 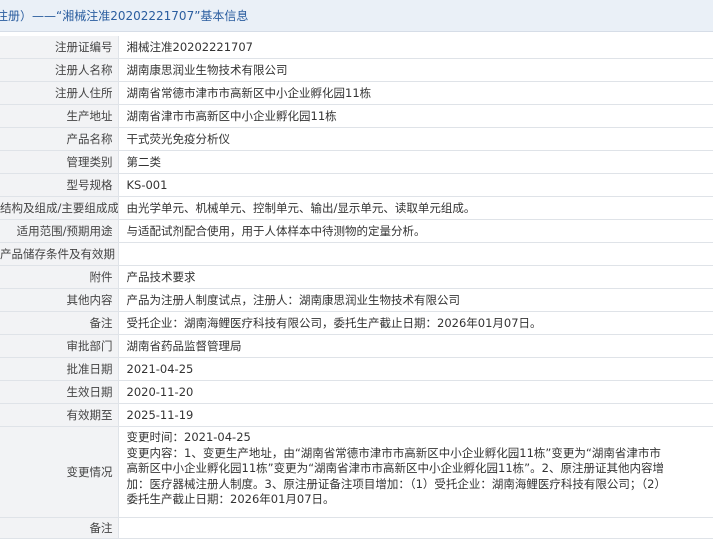 What do you see at coordinates (415, 323) in the screenshot?
I see `row-value: 受托企业：湖南海鲤医疗科技有限公司，委托生产截止日期：2026年01月07日。` at bounding box center [415, 323].